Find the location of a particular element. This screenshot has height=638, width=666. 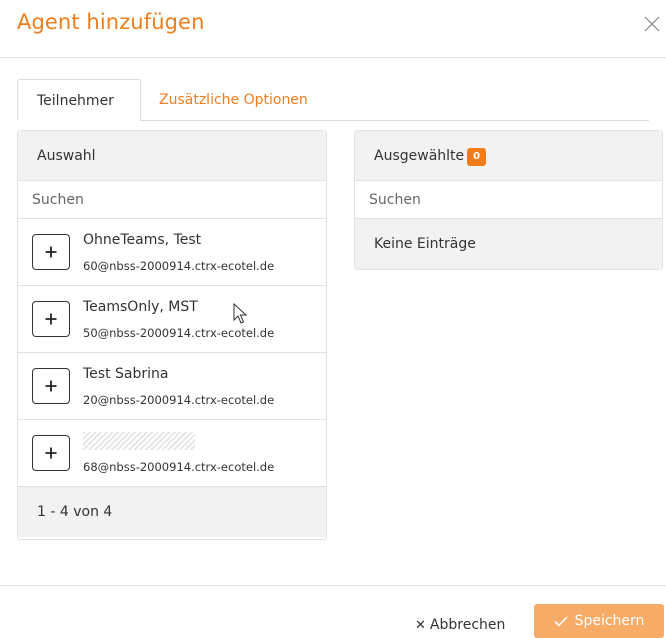

item-name: TeamsOnly, MST is located at coordinates (140, 307).